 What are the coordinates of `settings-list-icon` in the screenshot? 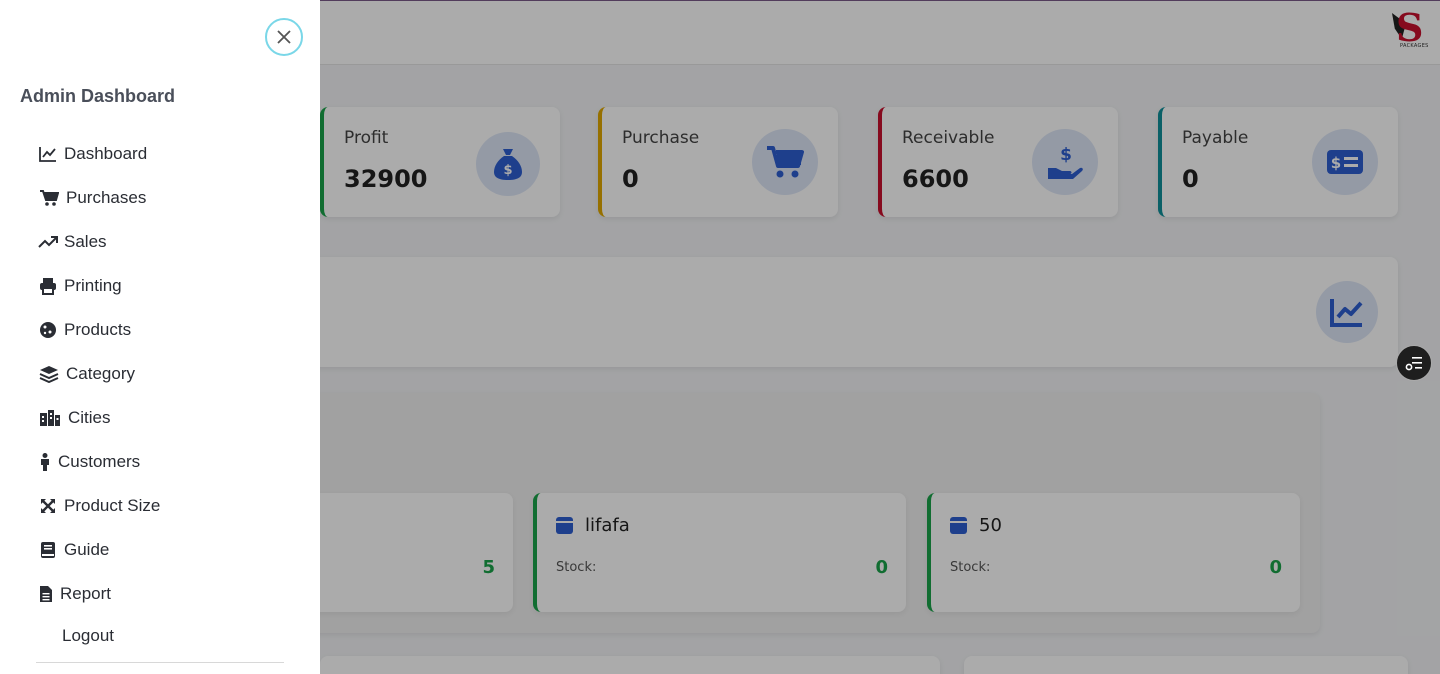 It's located at (1413, 364).